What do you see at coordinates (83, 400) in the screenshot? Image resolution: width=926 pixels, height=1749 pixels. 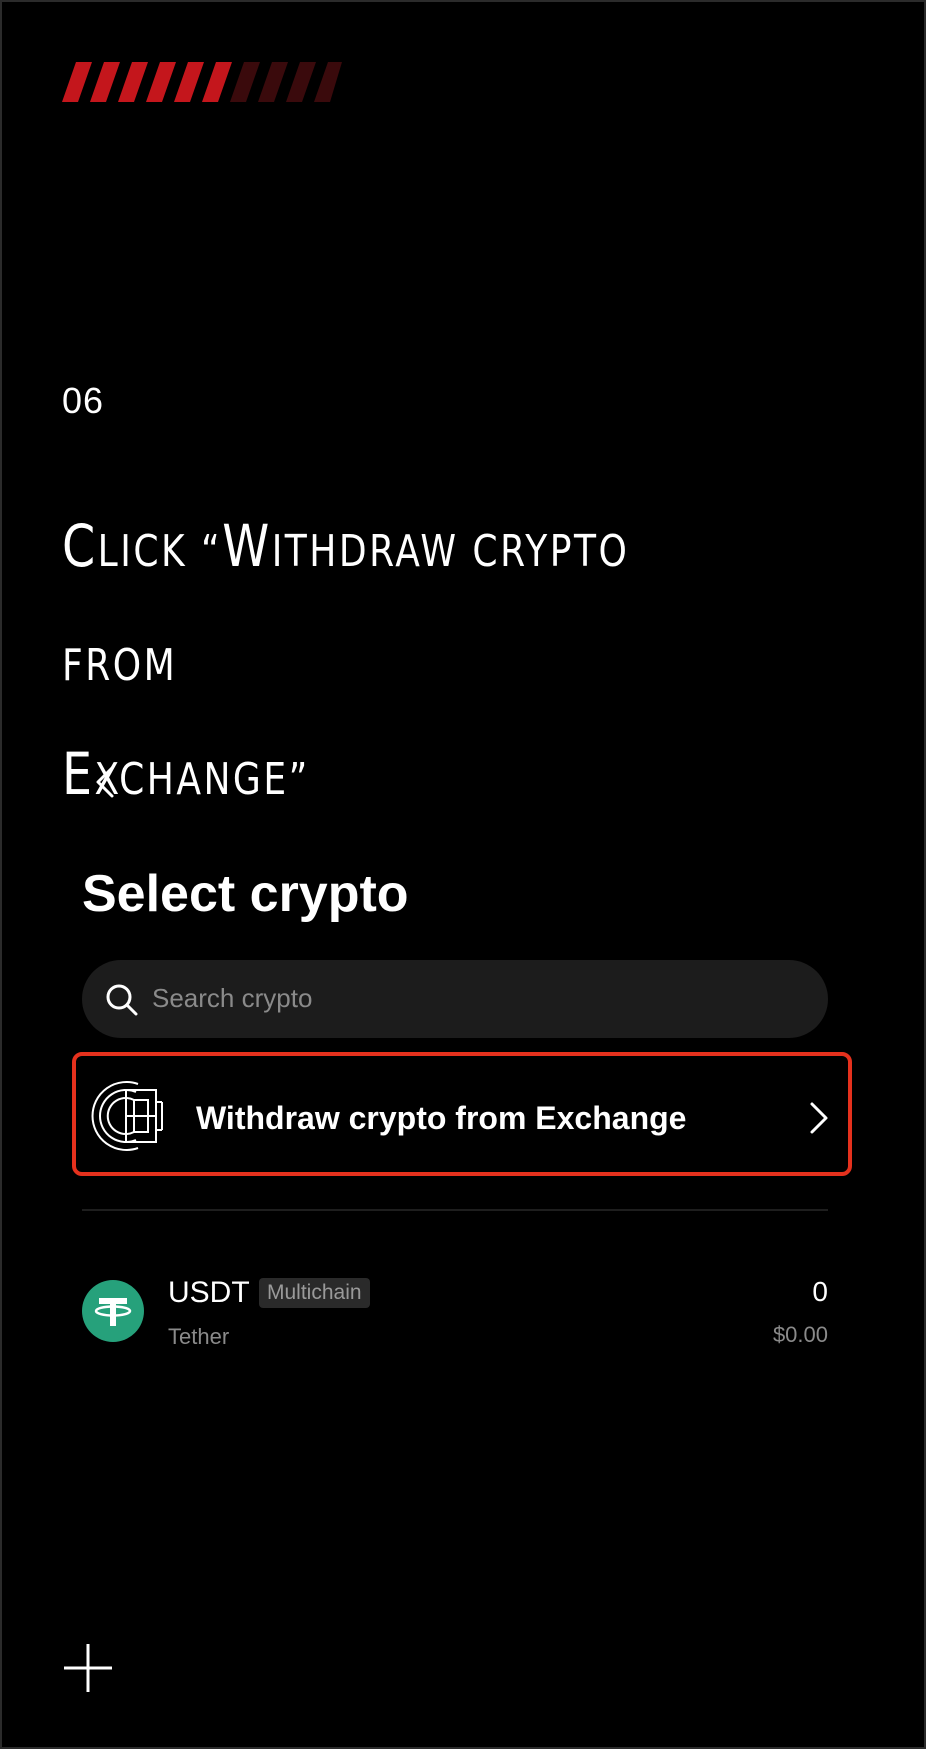 I see `step-number: 06` at bounding box center [83, 400].